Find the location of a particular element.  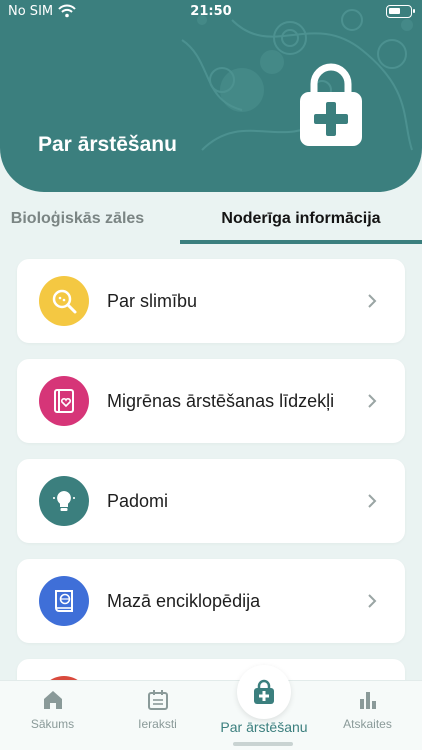

nav-label: Atskaites is located at coordinates (367, 724).